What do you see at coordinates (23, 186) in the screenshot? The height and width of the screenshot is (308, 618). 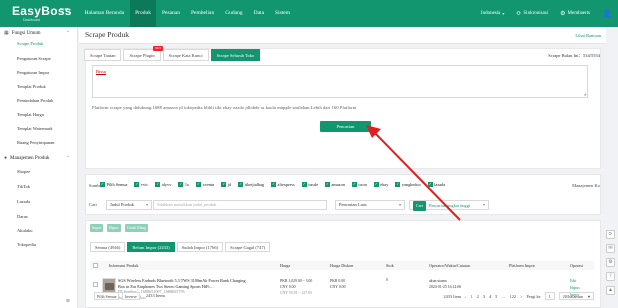 I see `sidebar-item-tiktok: TikTok` at bounding box center [23, 186].